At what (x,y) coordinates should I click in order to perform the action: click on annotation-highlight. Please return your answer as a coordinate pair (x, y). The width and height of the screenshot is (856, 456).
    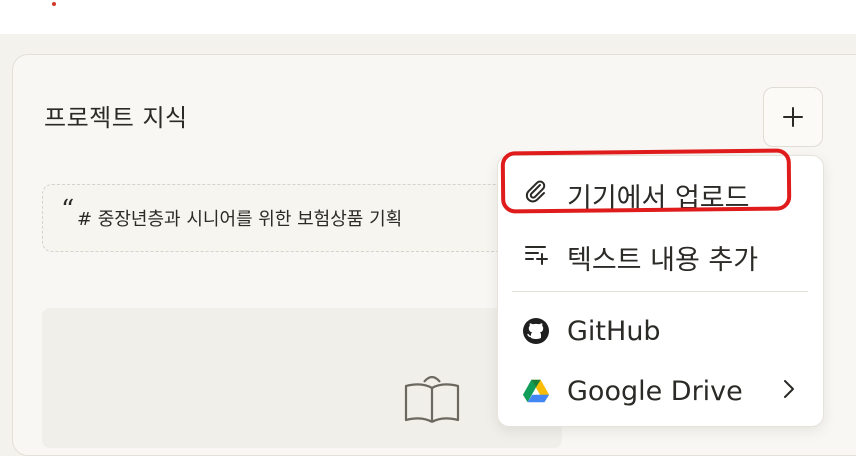
    Looking at the image, I should click on (646, 181).